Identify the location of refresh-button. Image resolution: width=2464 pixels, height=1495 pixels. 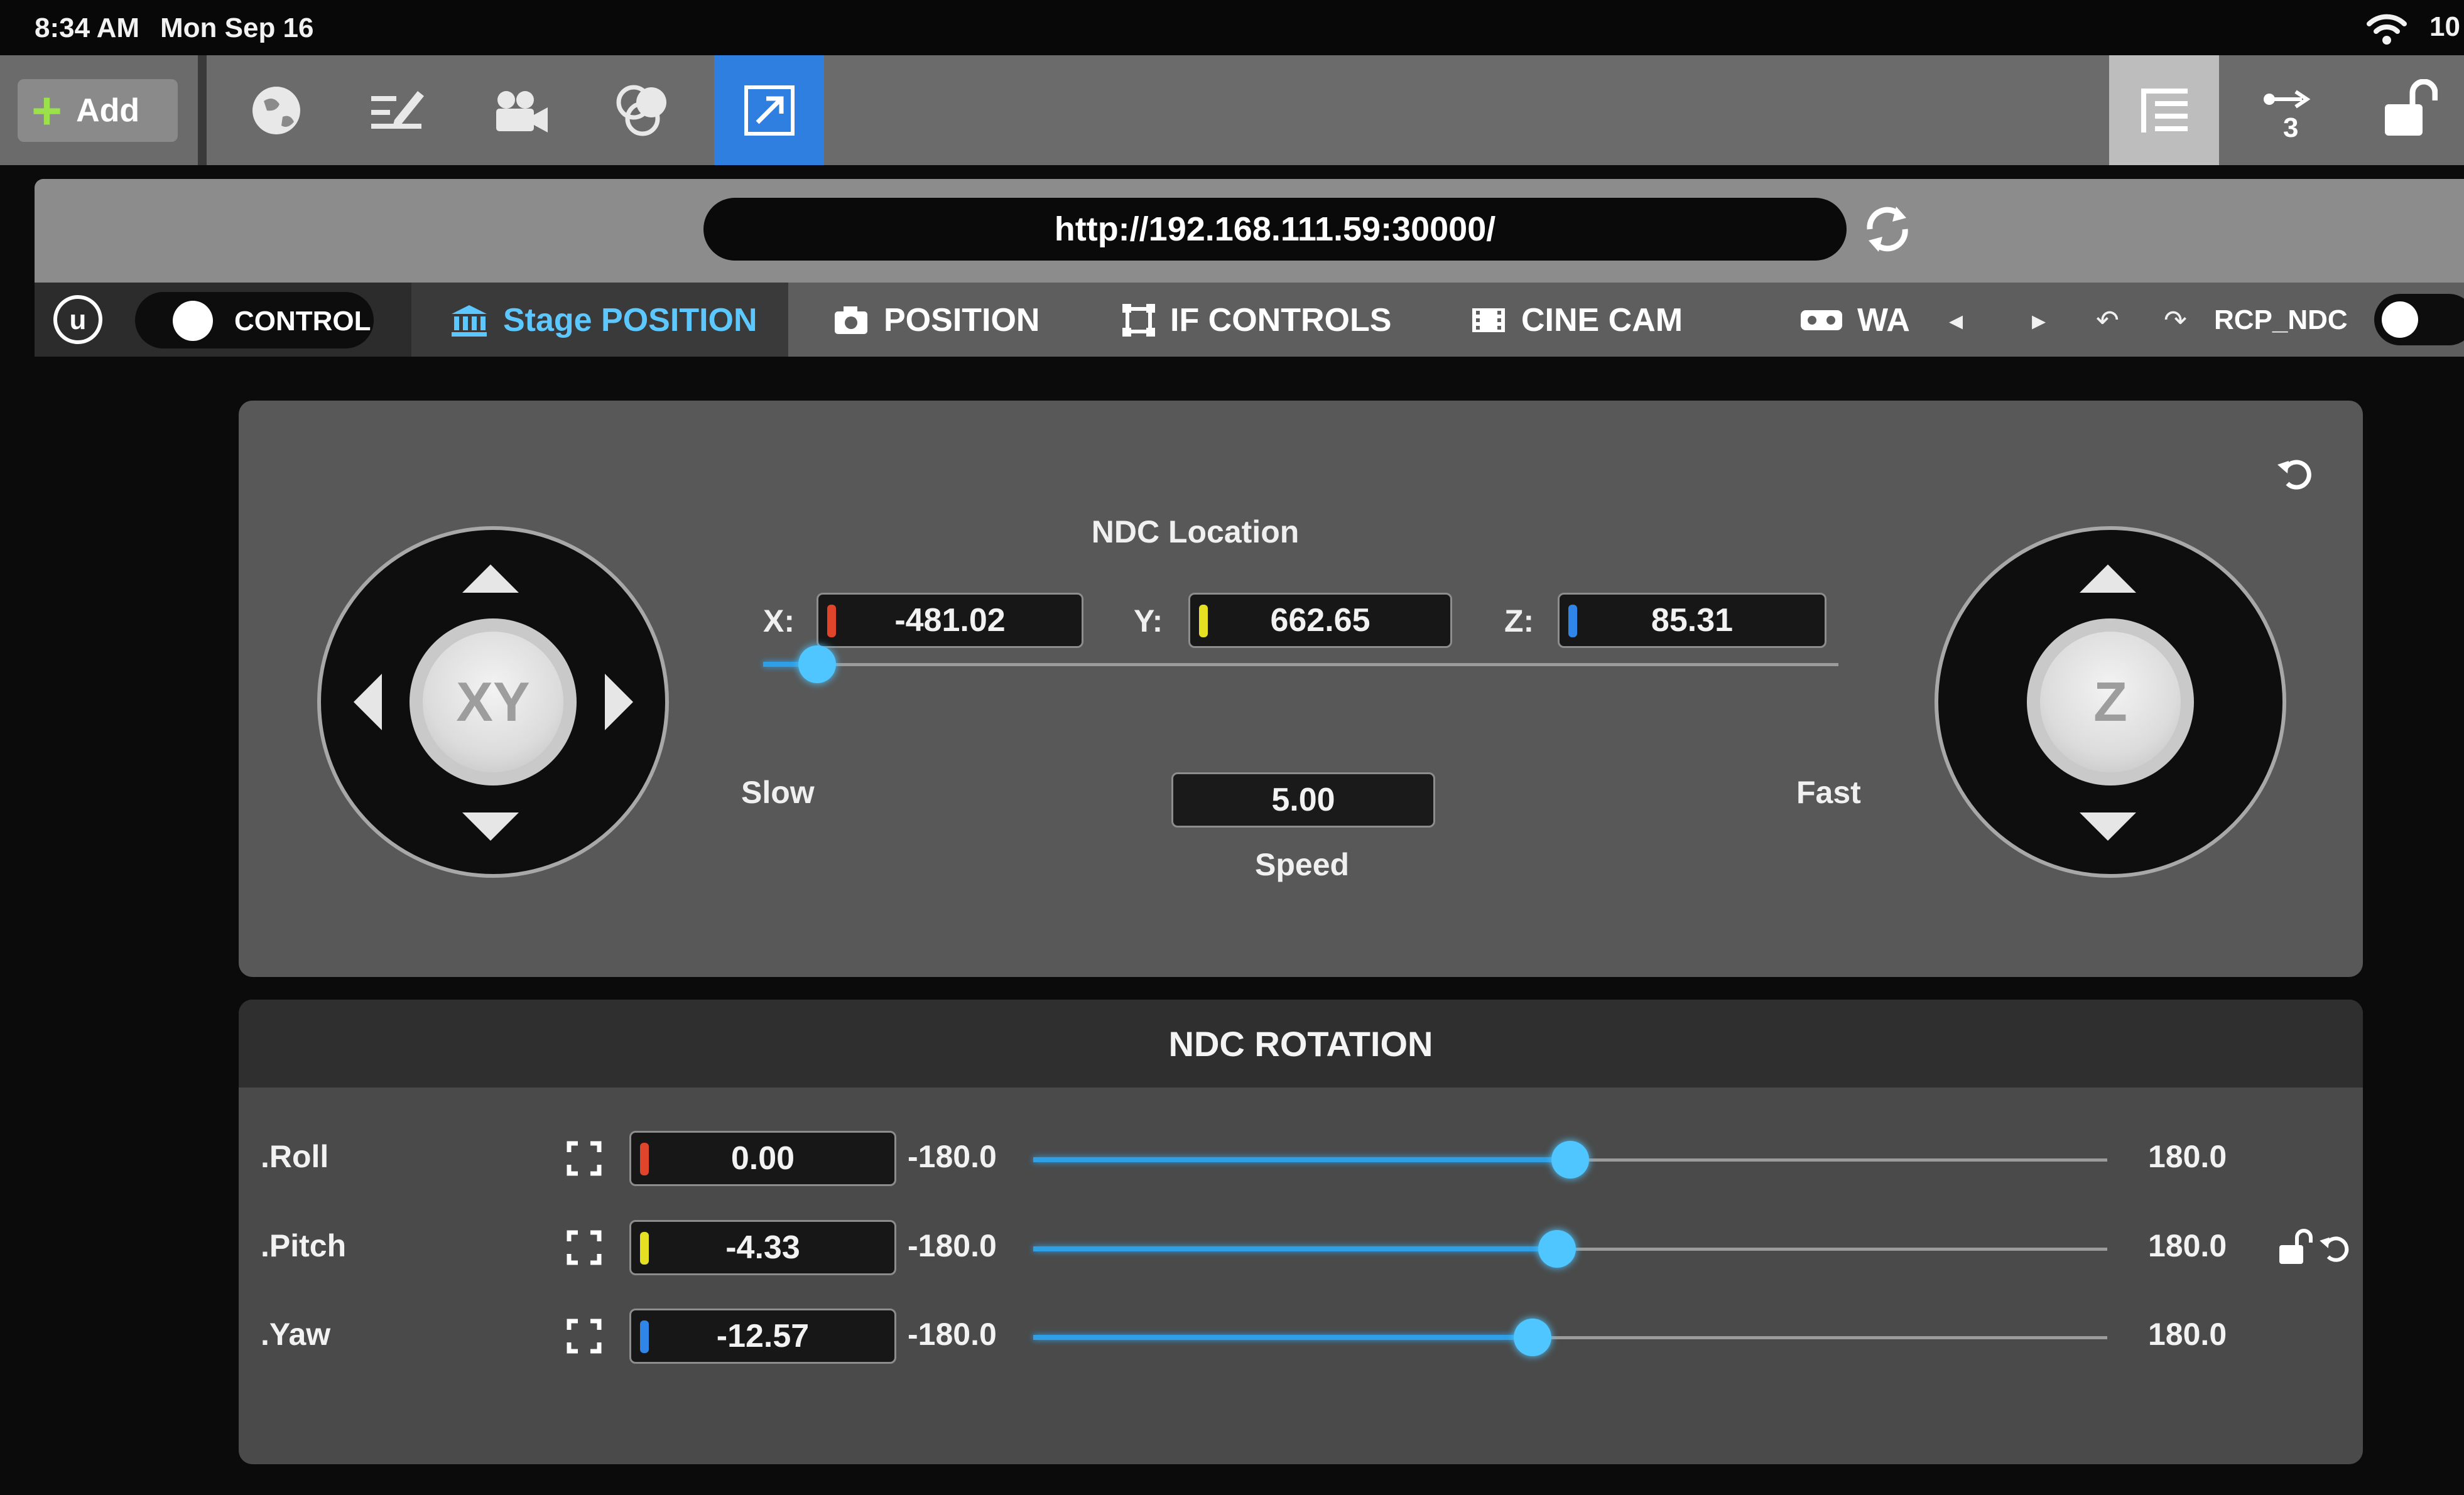
(1887, 231).